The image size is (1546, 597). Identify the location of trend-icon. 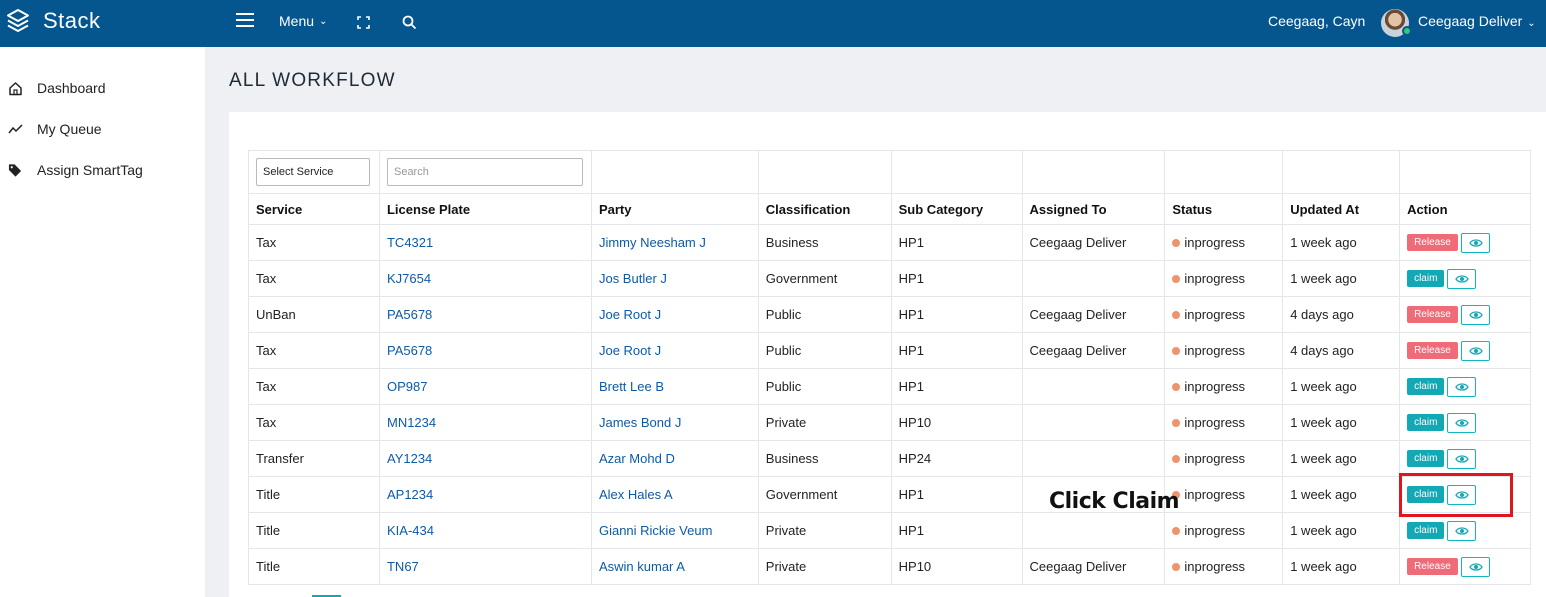
(15, 128).